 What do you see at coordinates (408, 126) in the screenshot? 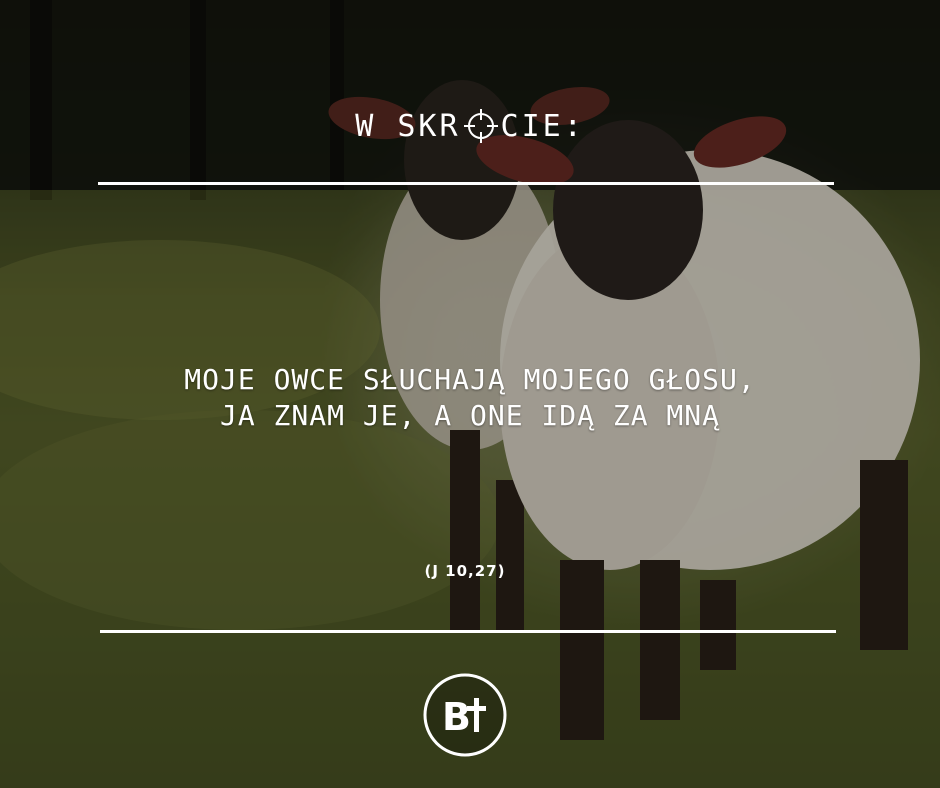
I see `title-text-left: W SKR` at bounding box center [408, 126].